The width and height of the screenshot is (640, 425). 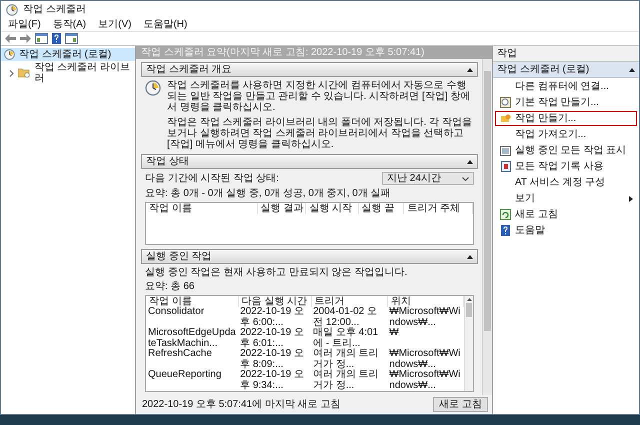 What do you see at coordinates (212, 178) in the screenshot?
I see `period-label: 다음 기간에 시작된 작업 상태:` at bounding box center [212, 178].